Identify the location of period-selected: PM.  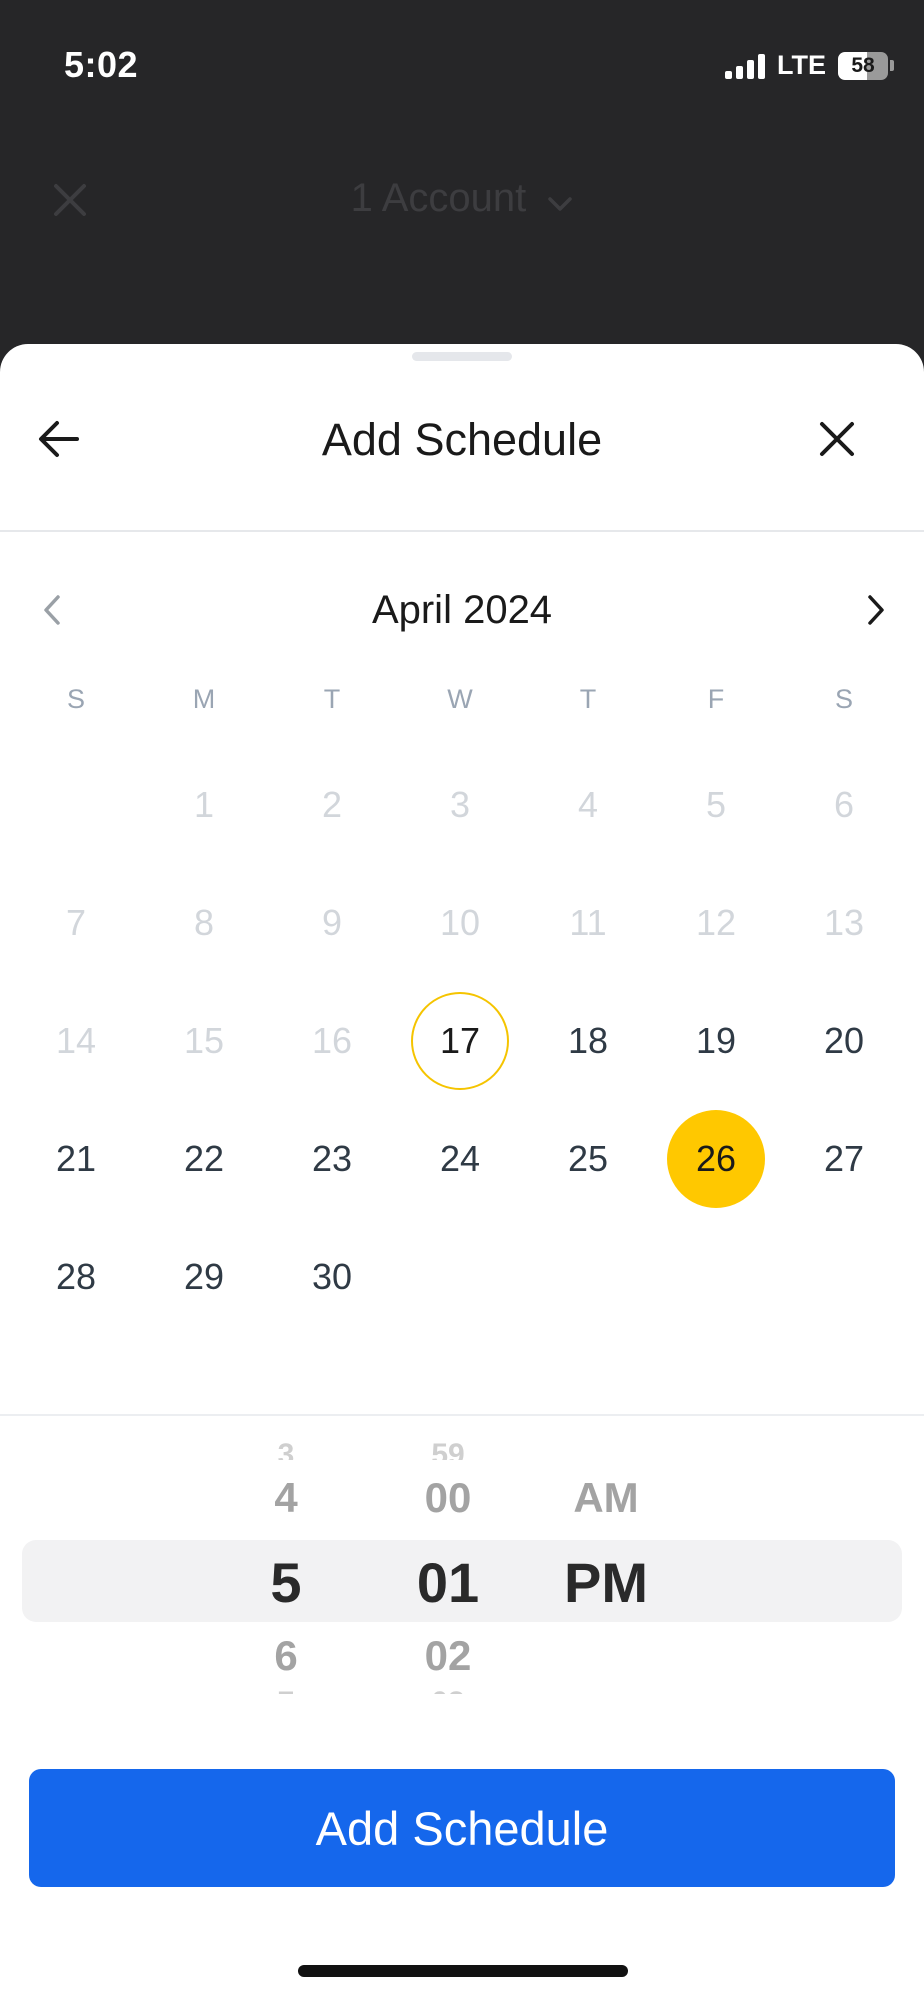
(606, 1582).